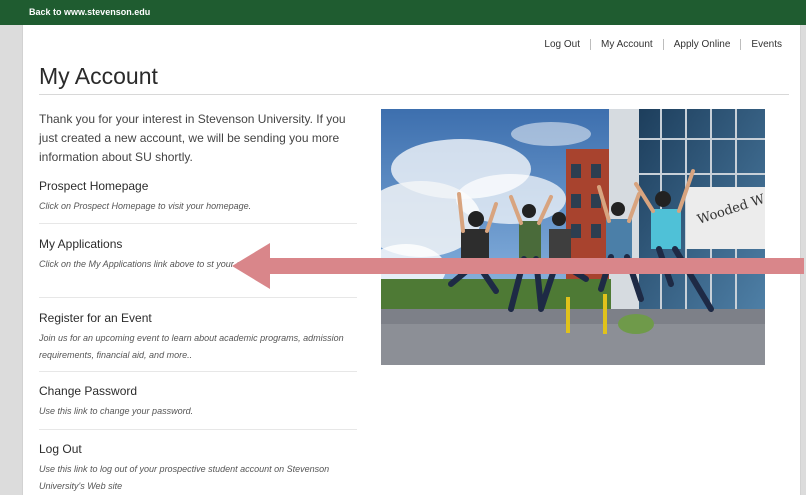 The image size is (806, 495). What do you see at coordinates (766, 44) in the screenshot?
I see `nav-events: Events` at bounding box center [766, 44].